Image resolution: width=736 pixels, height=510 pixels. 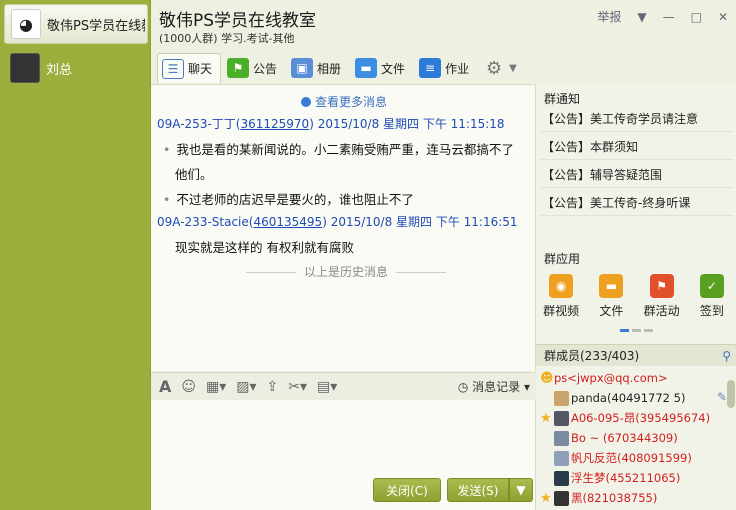 I want to click on edit-icon: ✎, so click(x=722, y=397).